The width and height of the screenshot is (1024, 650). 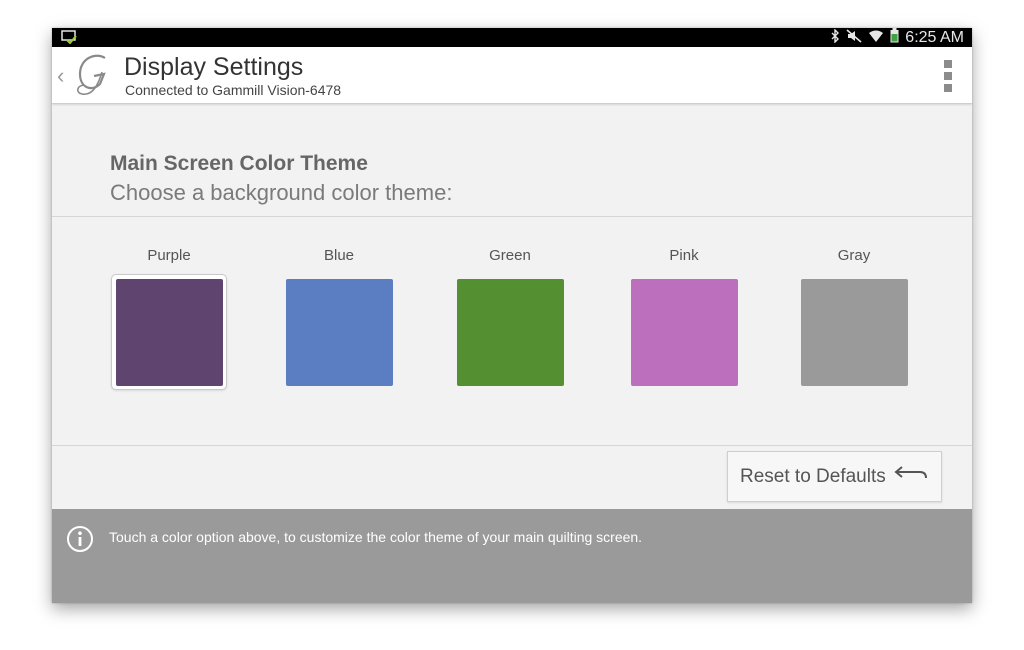 I want to click on page-title: Display Settings, so click(x=214, y=67).